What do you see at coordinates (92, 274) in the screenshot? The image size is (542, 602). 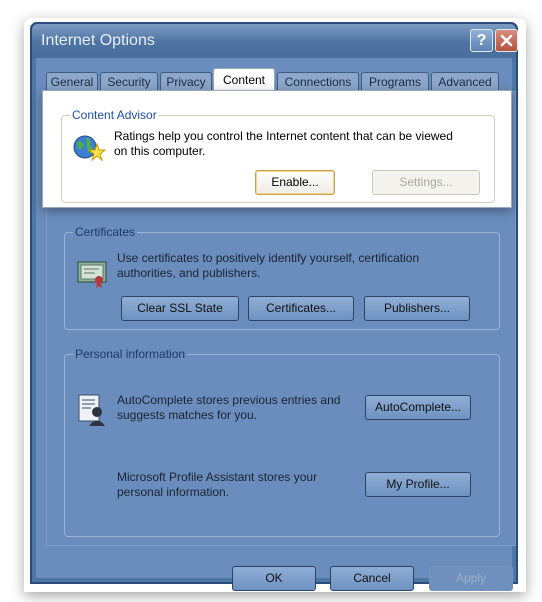 I see `certificate-icon` at bounding box center [92, 274].